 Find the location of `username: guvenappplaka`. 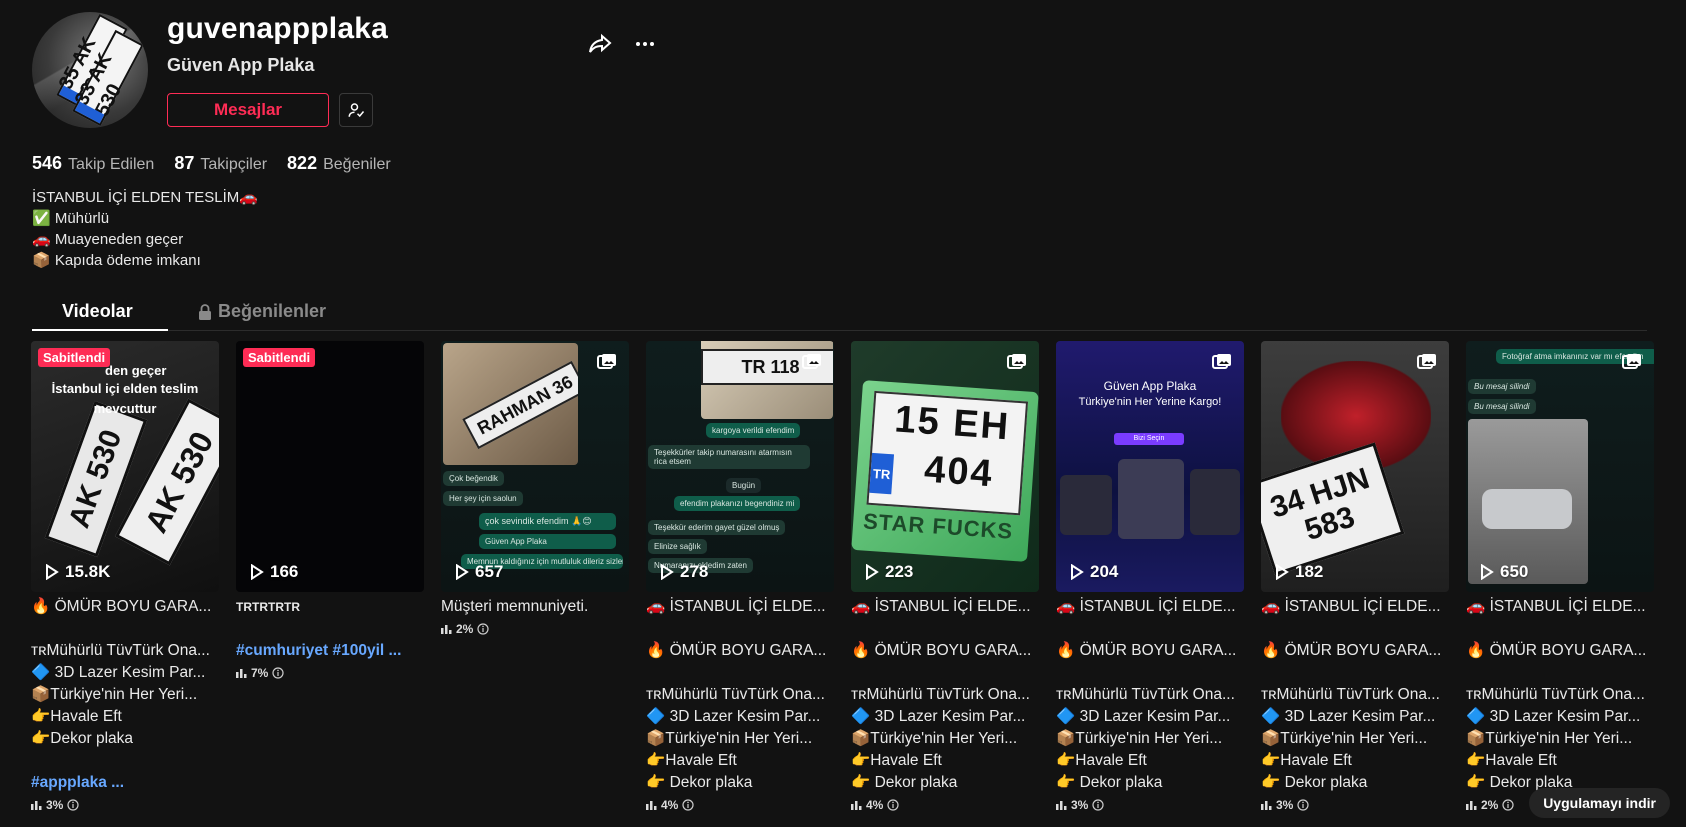

username: guvenappplaka is located at coordinates (277, 28).